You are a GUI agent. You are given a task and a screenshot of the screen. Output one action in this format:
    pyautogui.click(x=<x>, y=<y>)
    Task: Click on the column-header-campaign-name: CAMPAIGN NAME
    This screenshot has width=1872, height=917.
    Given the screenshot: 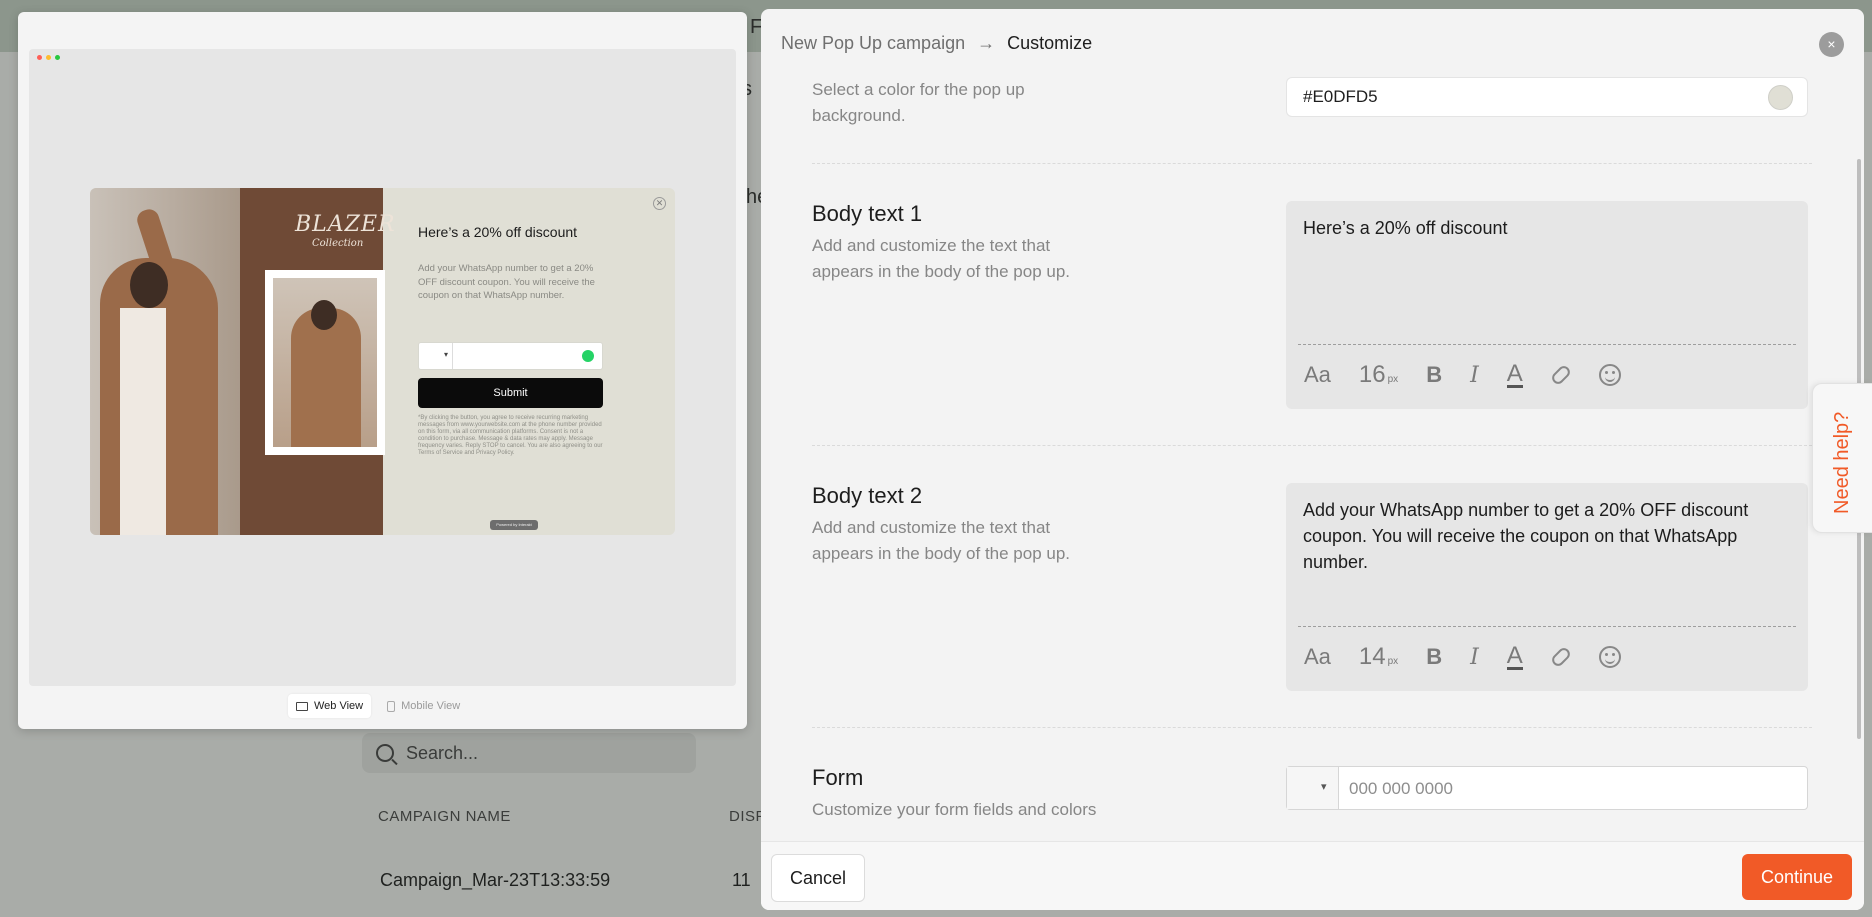 What is the action you would take?
    pyautogui.click(x=444, y=816)
    